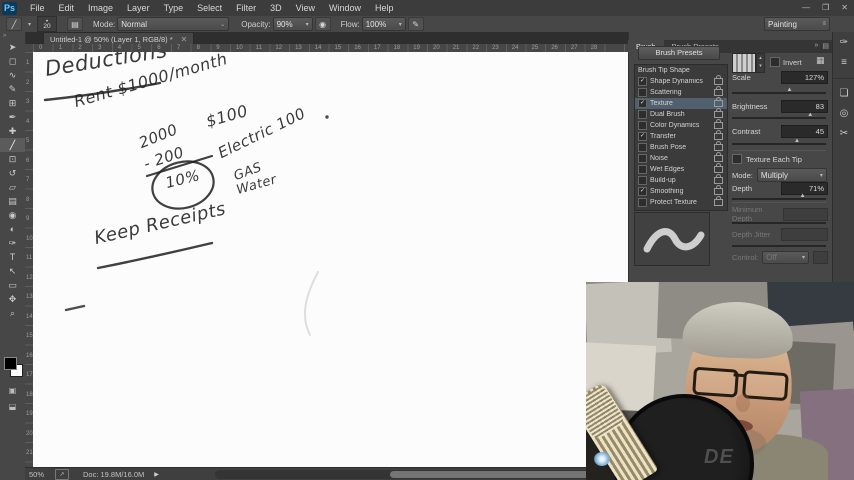 The width and height of the screenshot is (854, 480). I want to click on dock-sliders-icon: ≡, so click(843, 62).